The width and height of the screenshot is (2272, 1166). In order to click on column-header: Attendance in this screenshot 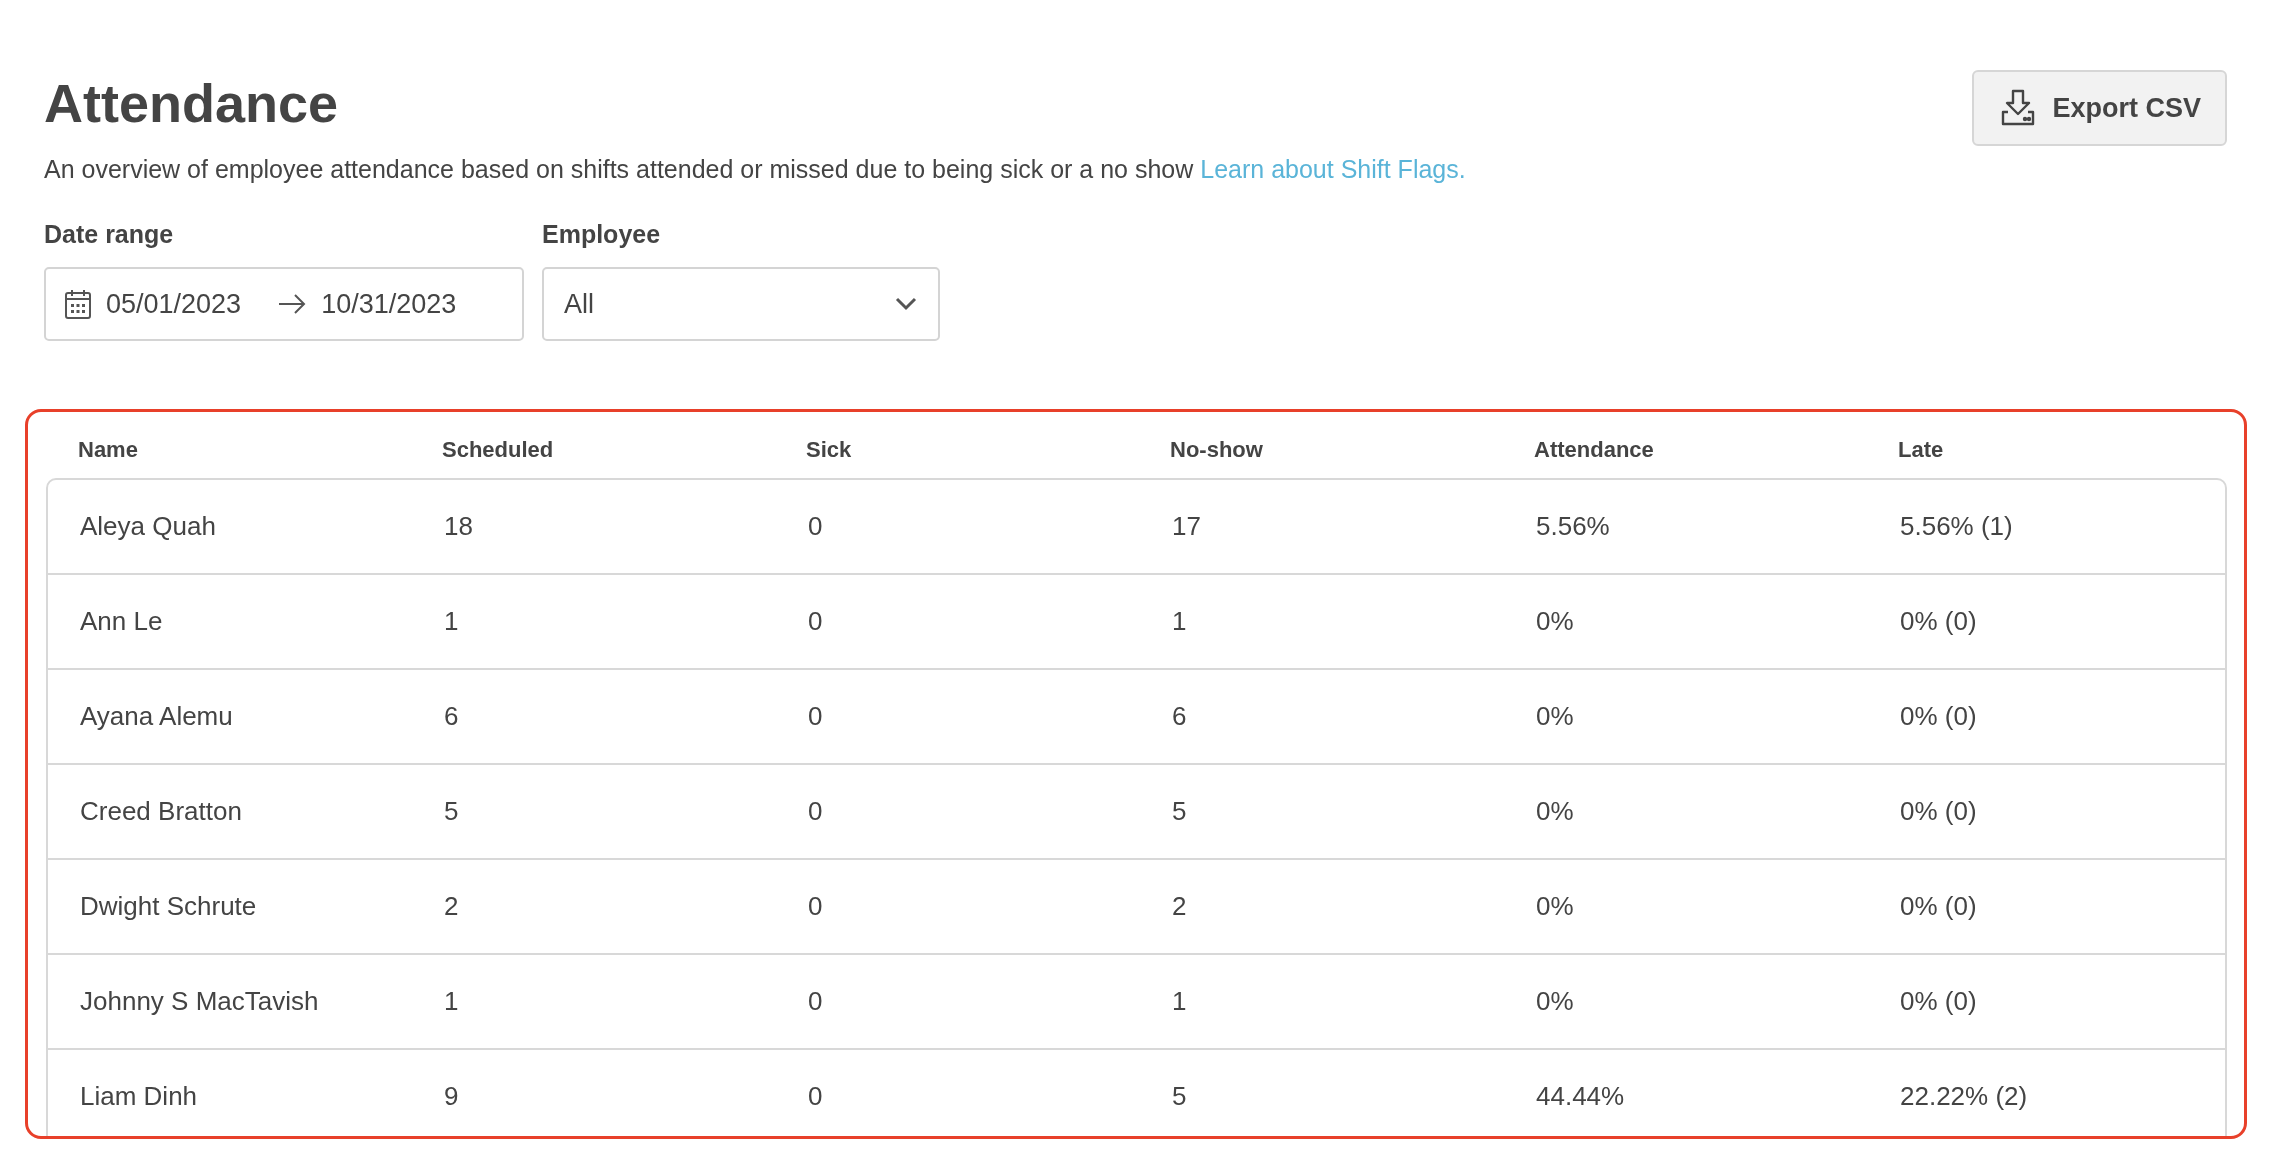, I will do `click(1594, 450)`.